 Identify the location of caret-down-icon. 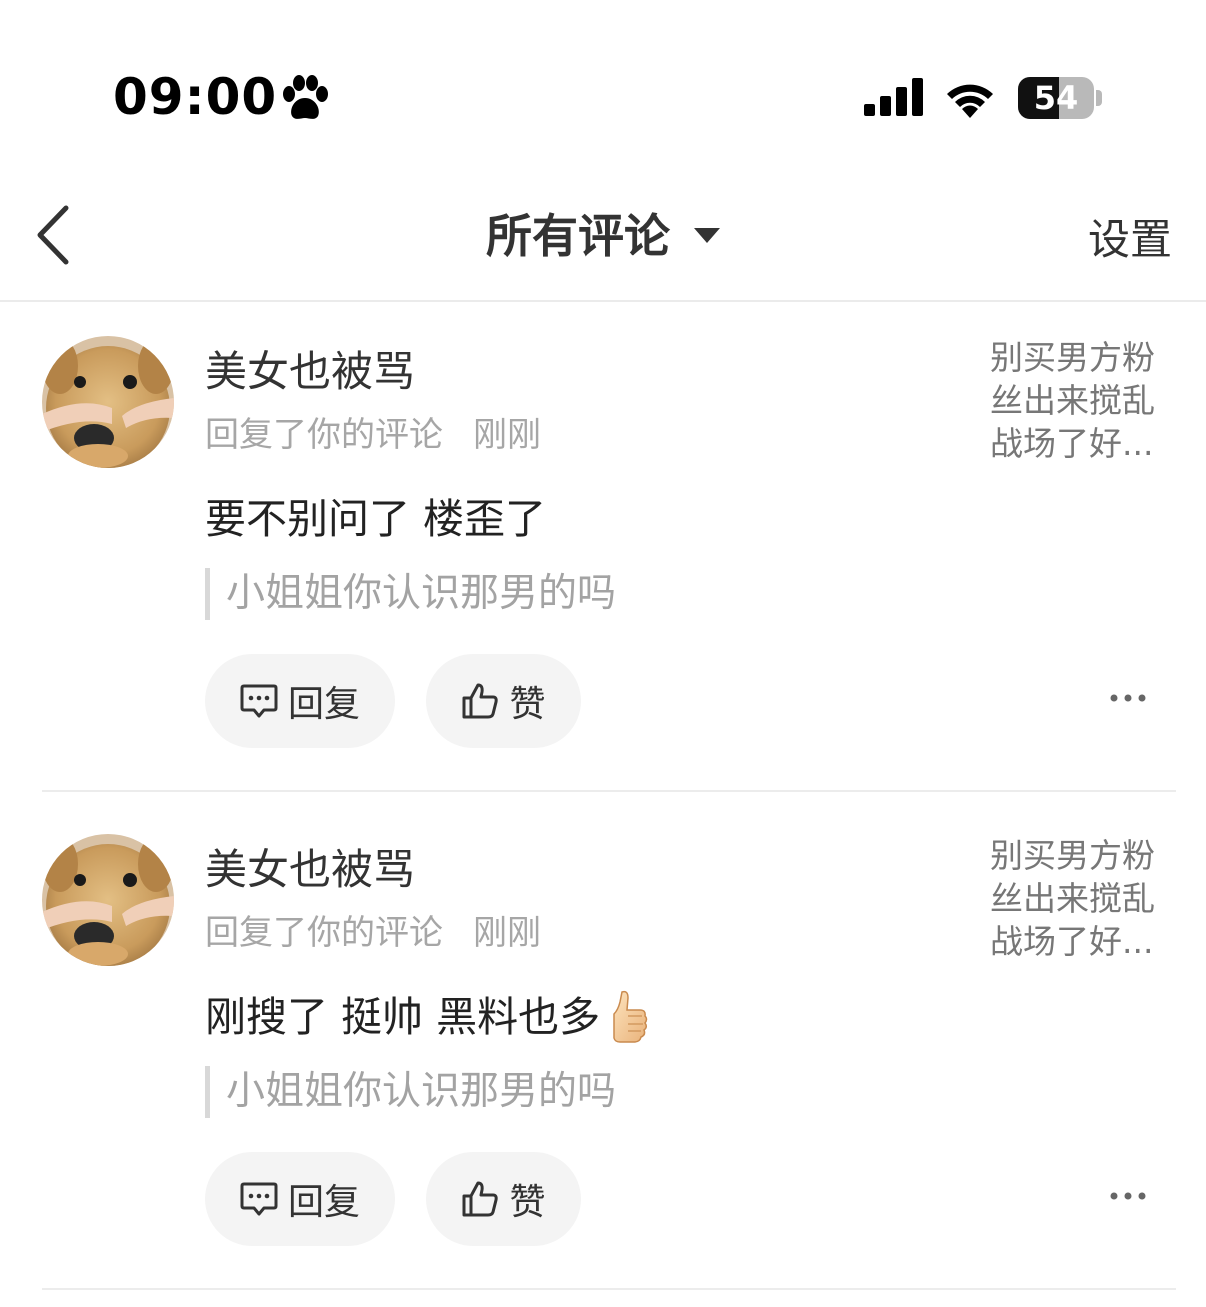
(707, 235).